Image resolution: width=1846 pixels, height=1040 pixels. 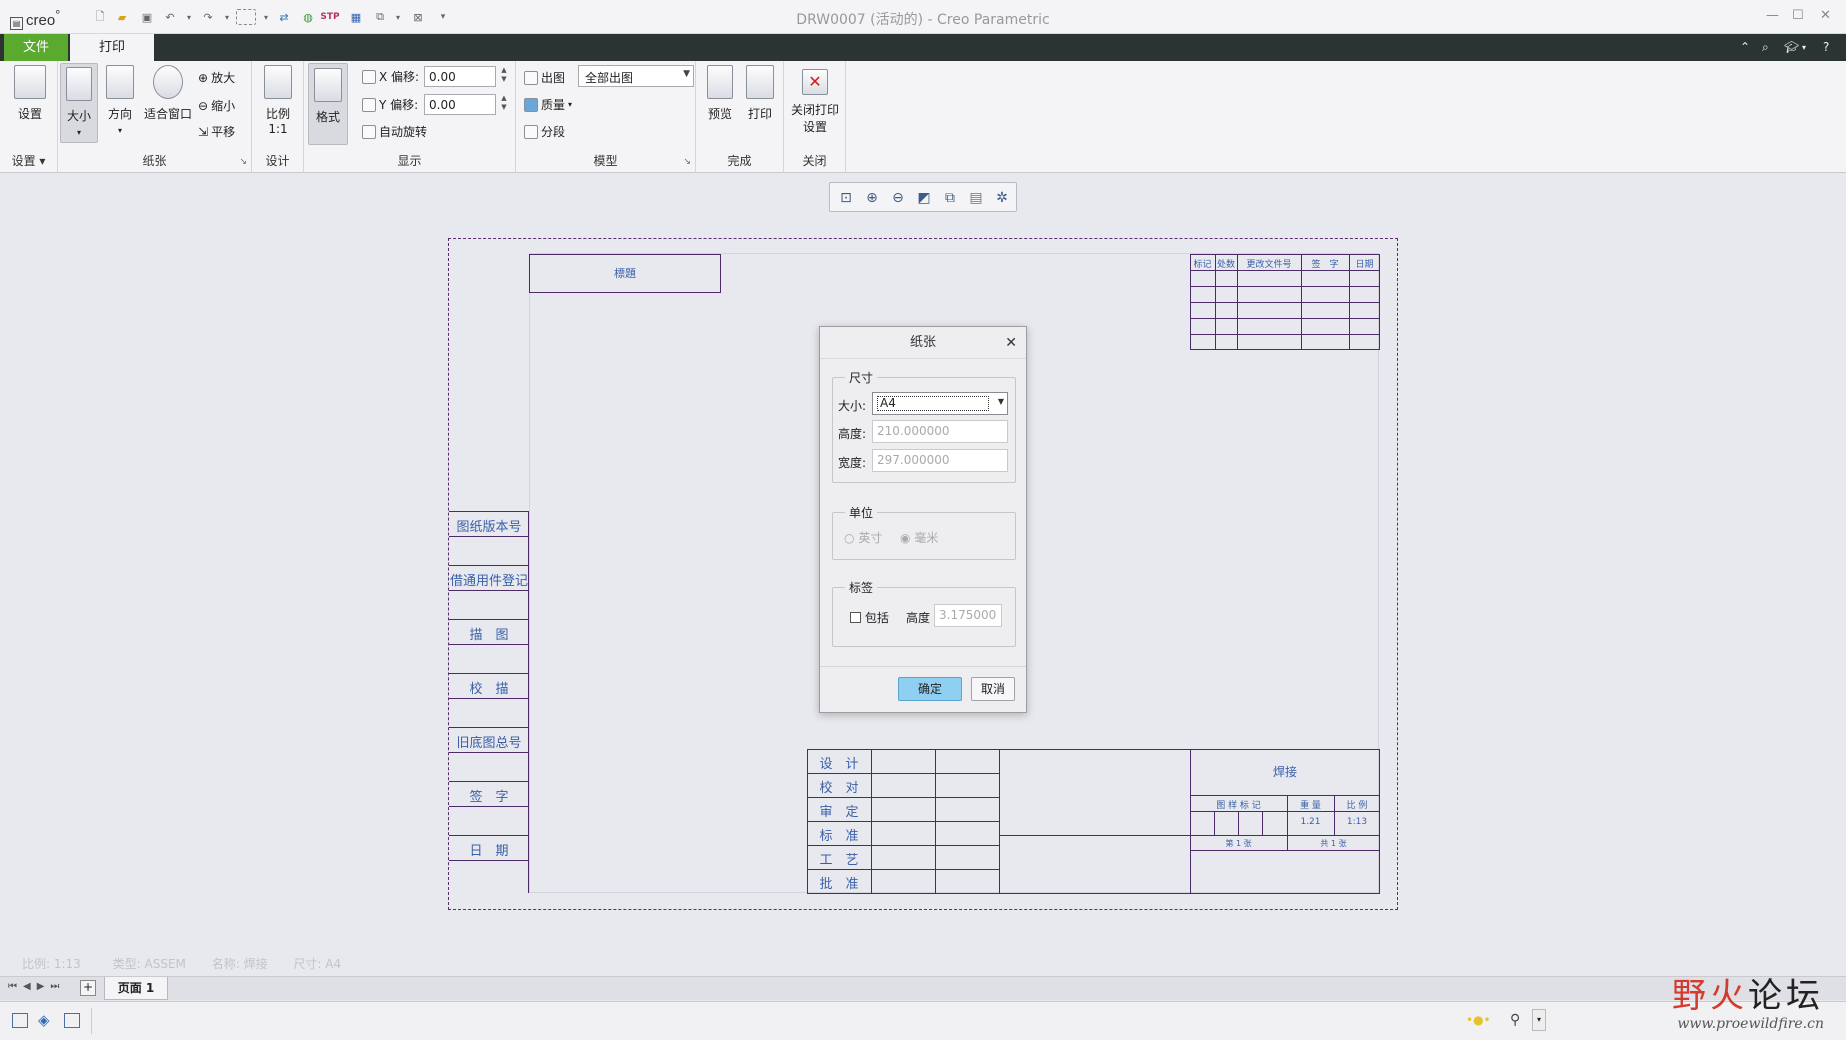 I want to click on orientation-button: 方向 ▾, so click(x=120, y=100).